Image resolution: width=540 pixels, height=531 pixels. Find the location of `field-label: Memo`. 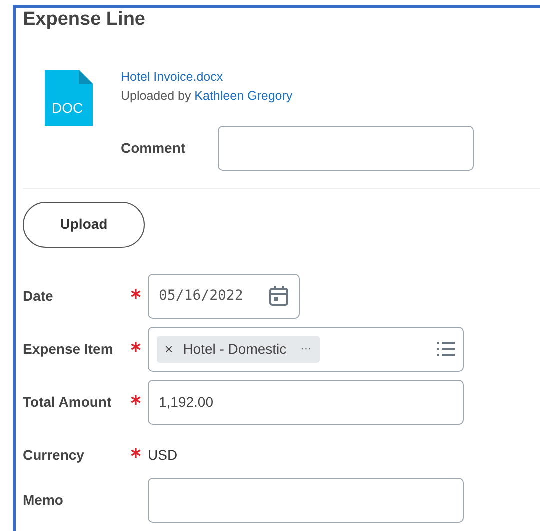

field-label: Memo is located at coordinates (43, 500).